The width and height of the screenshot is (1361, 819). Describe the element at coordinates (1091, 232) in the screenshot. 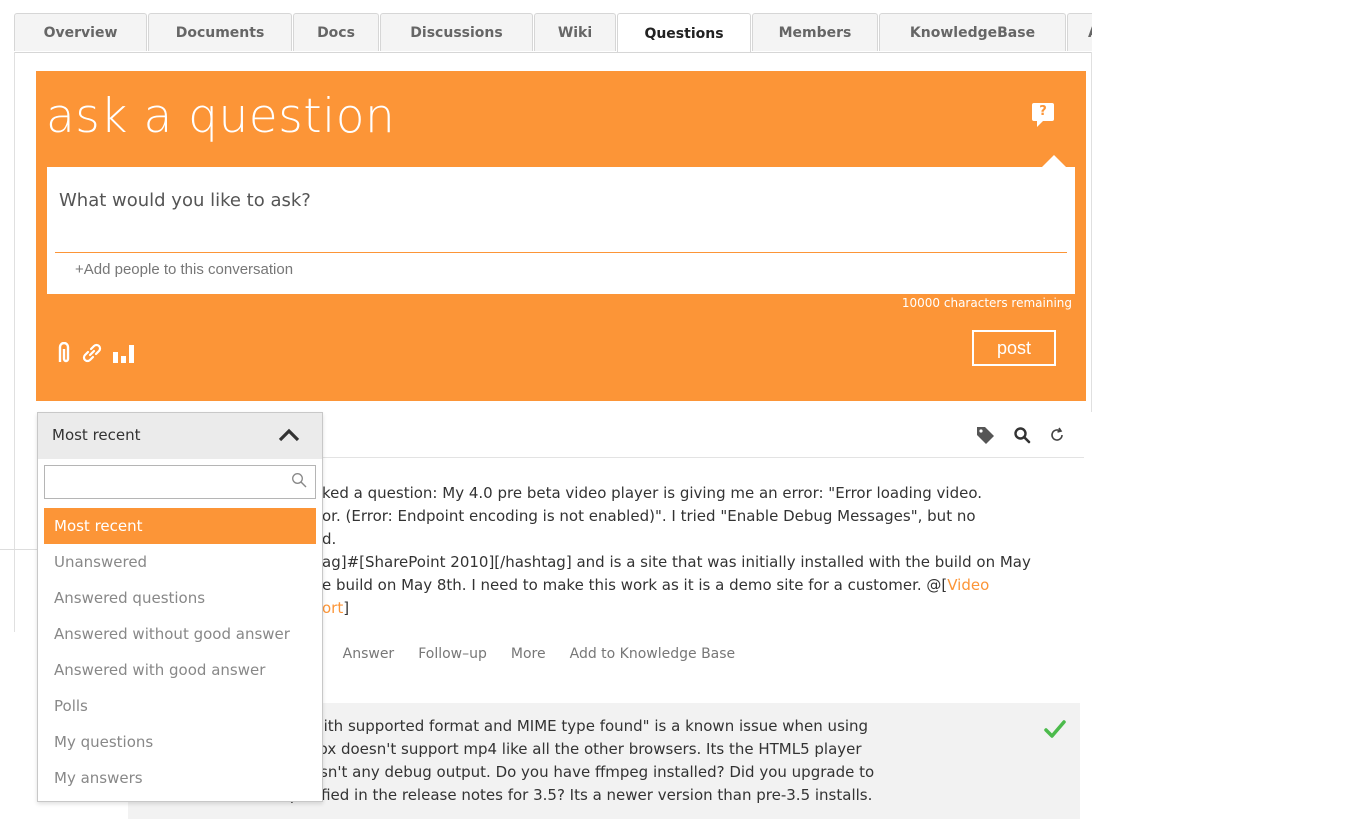

I see `content-border-right` at that location.